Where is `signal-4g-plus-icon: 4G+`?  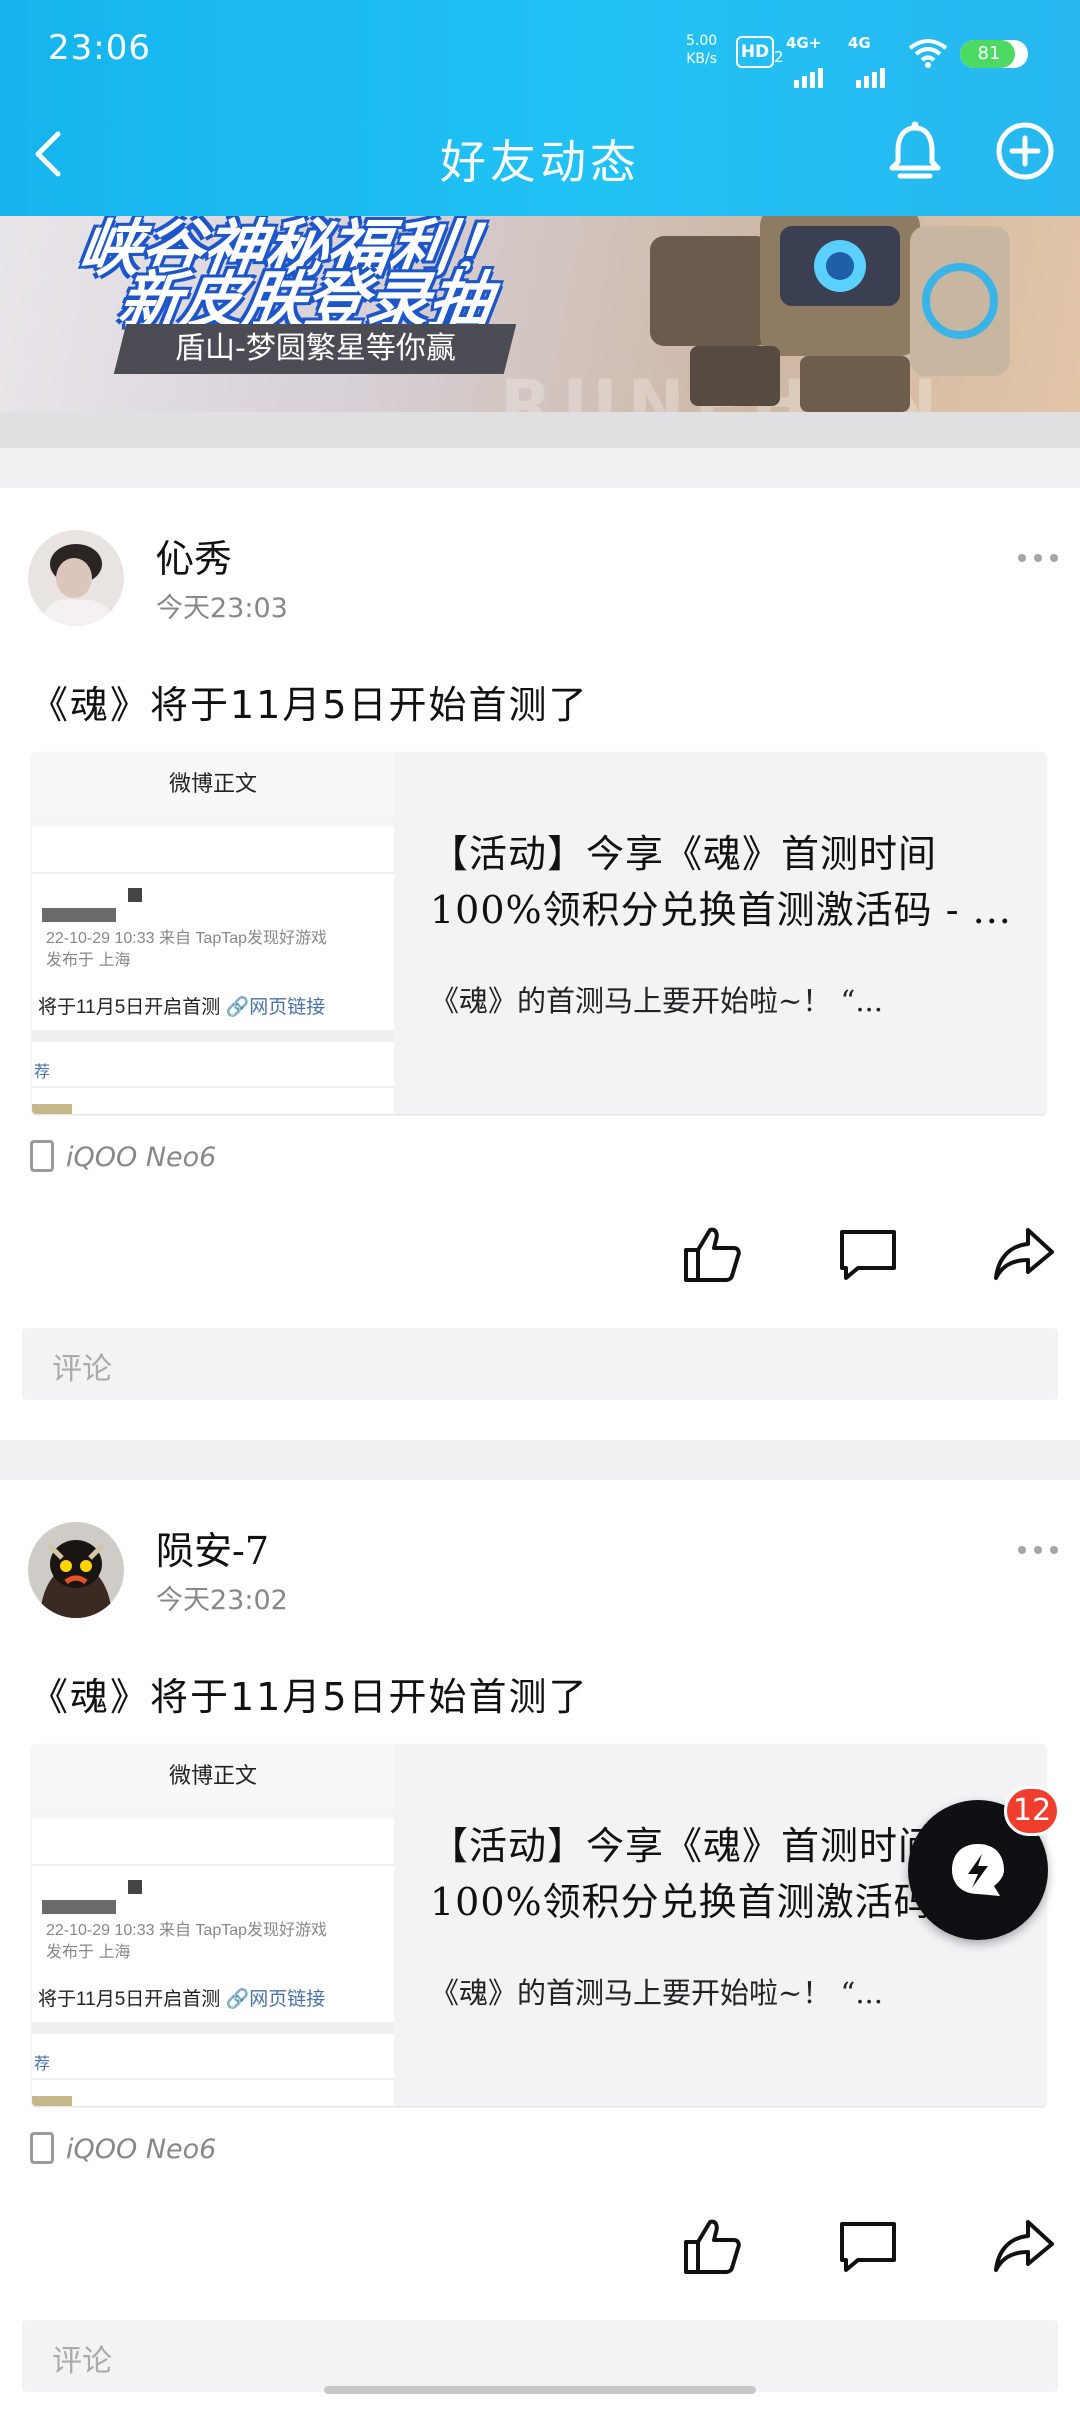 signal-4g-plus-icon: 4G+ is located at coordinates (804, 61).